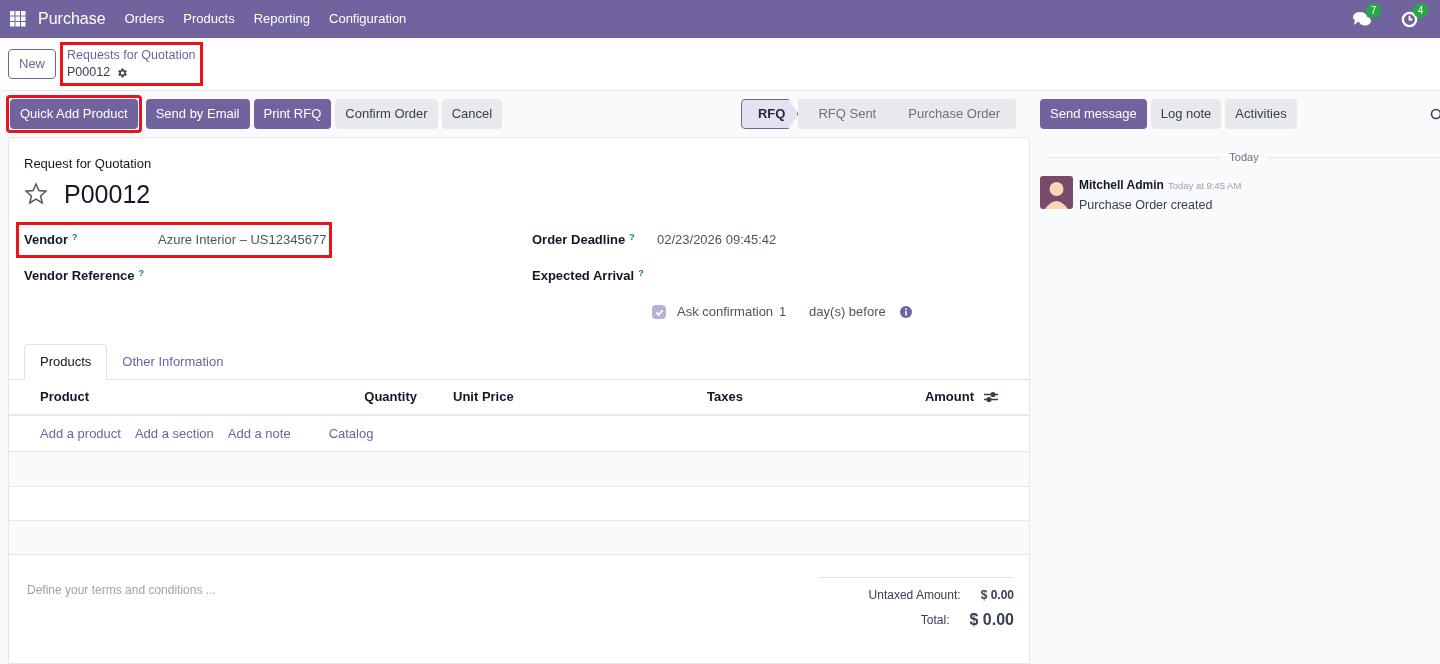 The height and width of the screenshot is (664, 1440). What do you see at coordinates (725, 397) in the screenshot?
I see `column-header: Taxes` at bounding box center [725, 397].